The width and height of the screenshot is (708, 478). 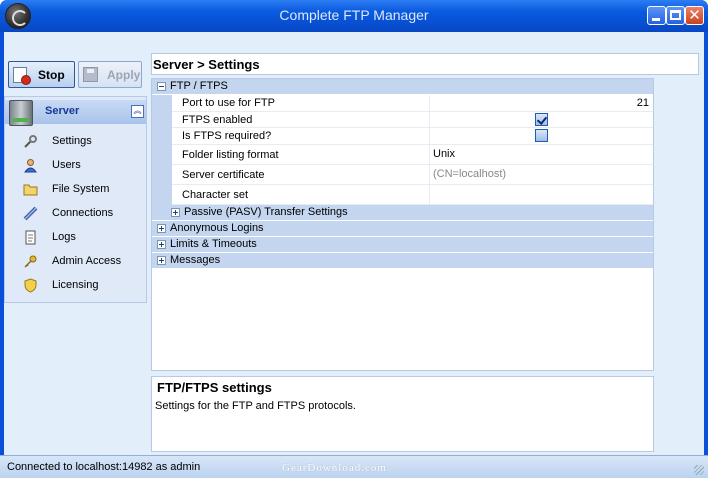 I want to click on stop-button: Stop, so click(x=41, y=74).